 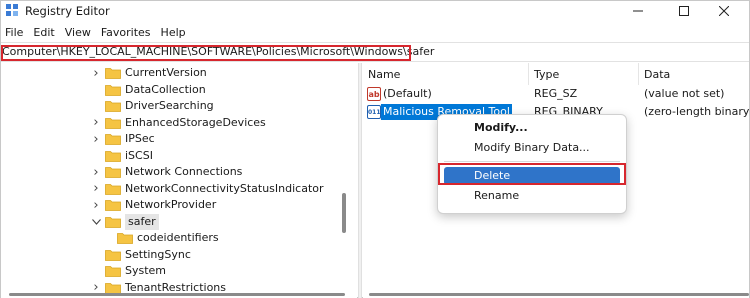 I want to click on menu-favorites: Favorites, so click(x=126, y=33).